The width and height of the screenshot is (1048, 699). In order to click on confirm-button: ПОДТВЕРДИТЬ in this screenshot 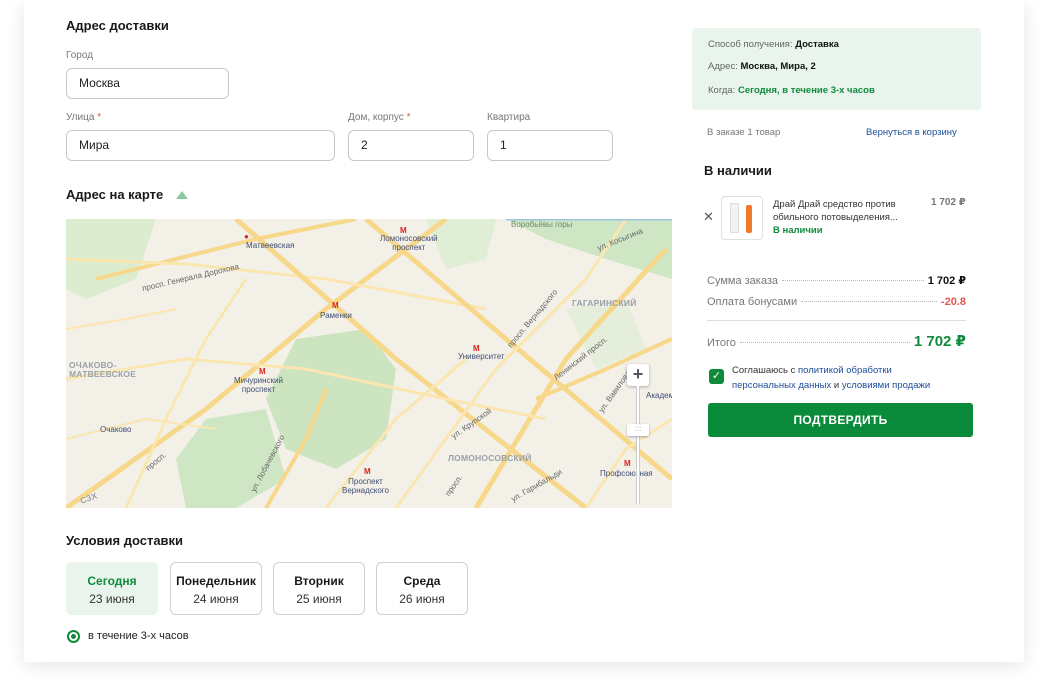, I will do `click(840, 420)`.